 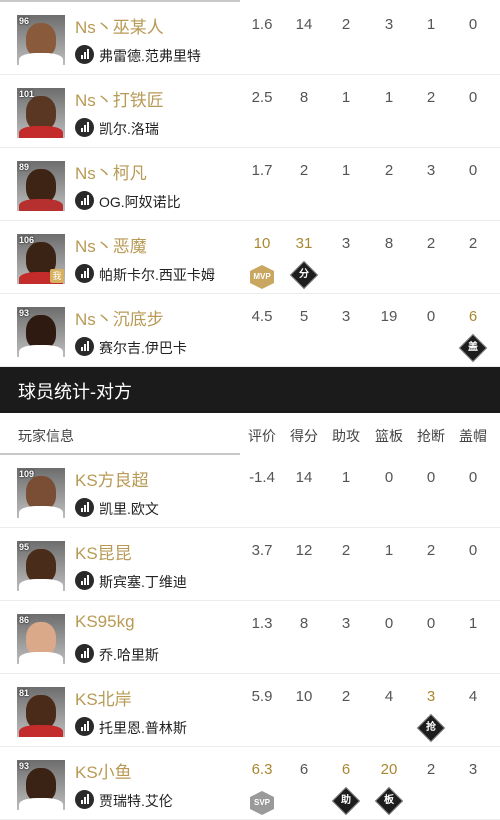 What do you see at coordinates (250, 111) in the screenshot?
I see `player-row: 101 Ns丶打铁匠 凯尔.洛瑞 2.5 8 1 1 2 0` at bounding box center [250, 111].